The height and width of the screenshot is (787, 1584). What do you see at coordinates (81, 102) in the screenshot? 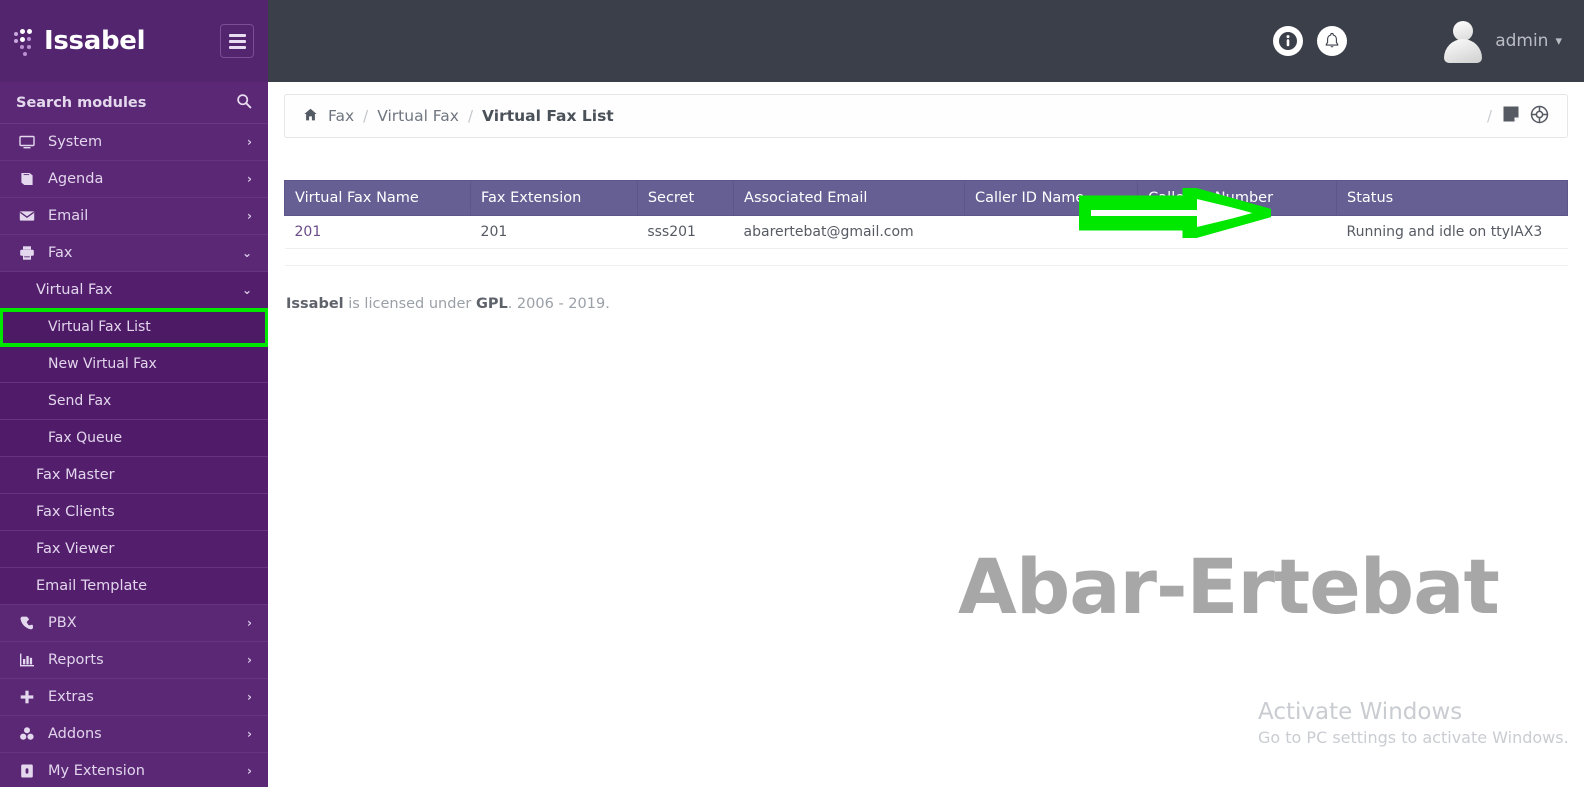
I see `search-placeholder-label: Search modules` at bounding box center [81, 102].